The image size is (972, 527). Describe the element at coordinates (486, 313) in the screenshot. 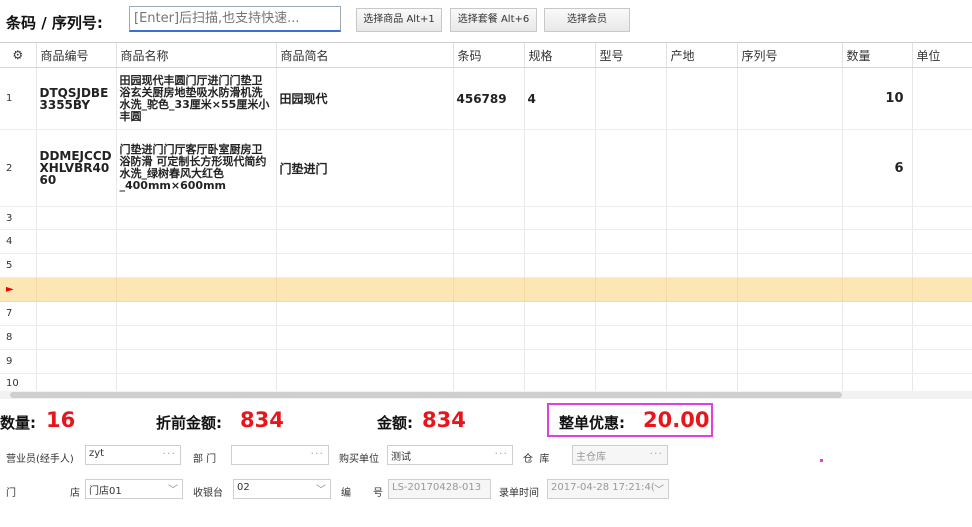

I see `table-row: 7` at that location.